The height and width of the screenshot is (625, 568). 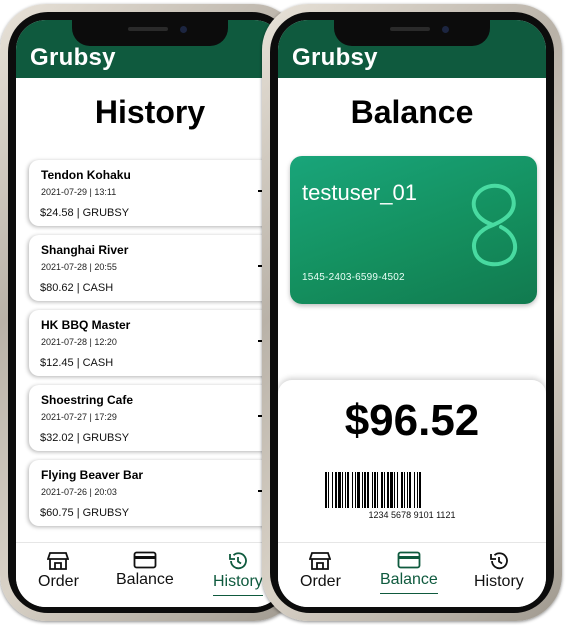 I want to click on order-datetime: 2021-07-29 | 13:11, so click(x=79, y=192).